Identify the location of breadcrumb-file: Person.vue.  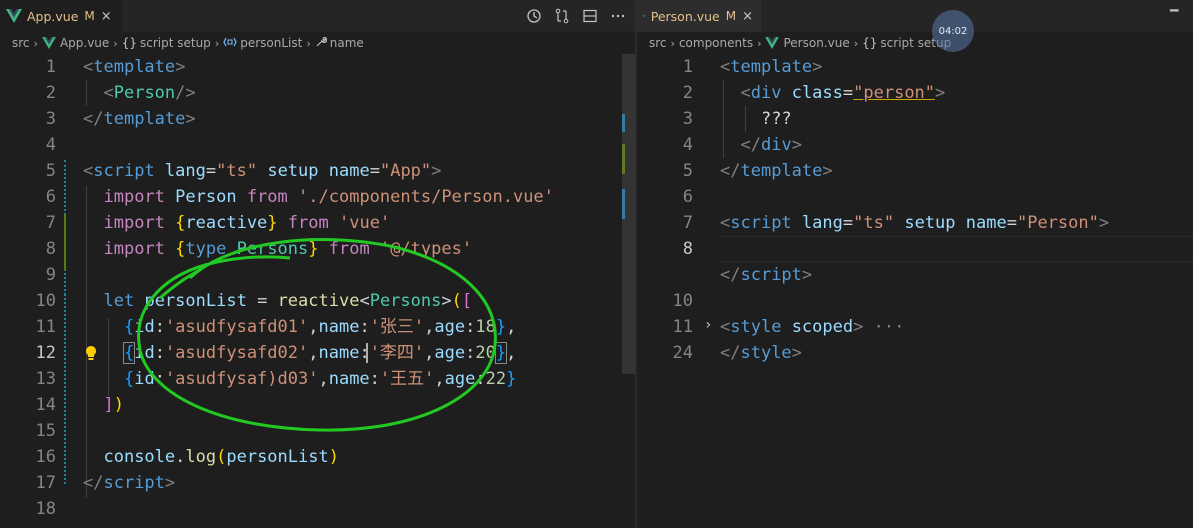
(816, 43).